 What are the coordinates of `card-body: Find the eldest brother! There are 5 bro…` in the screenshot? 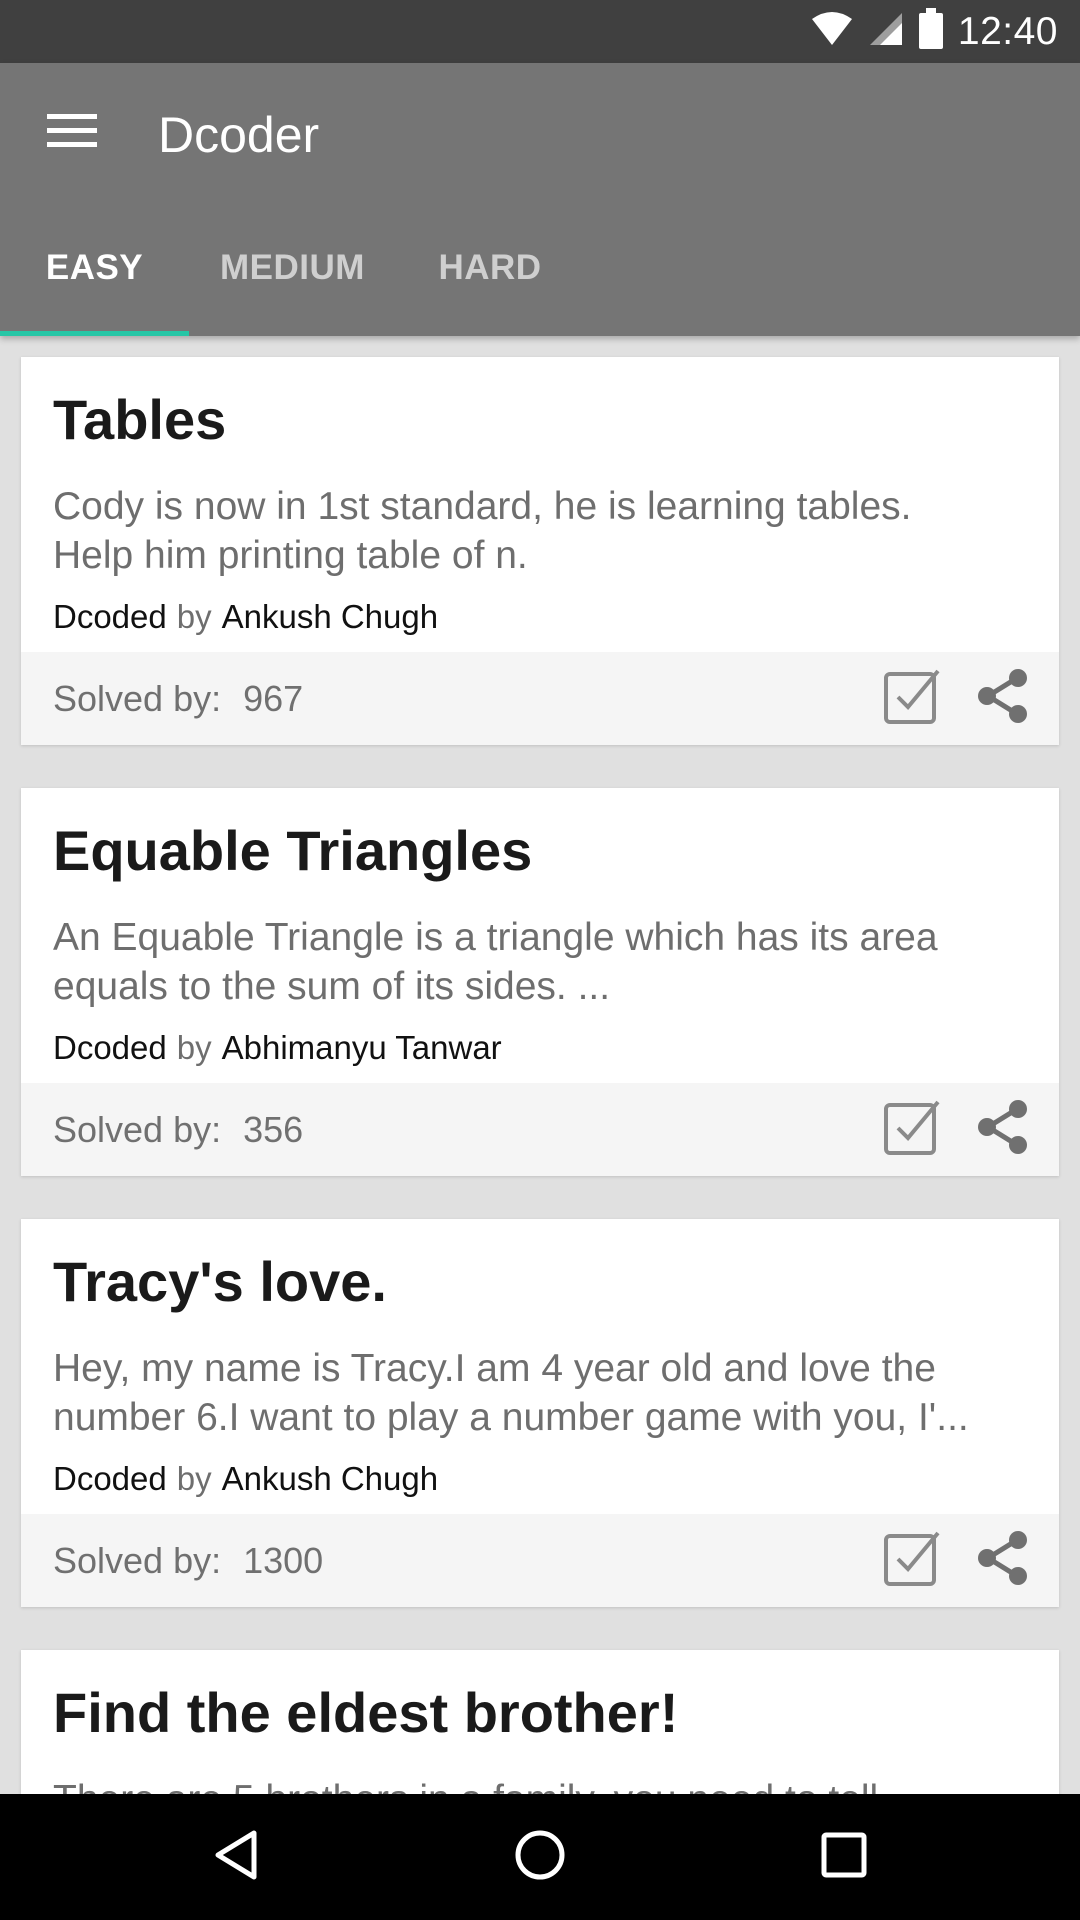 It's located at (540, 1722).